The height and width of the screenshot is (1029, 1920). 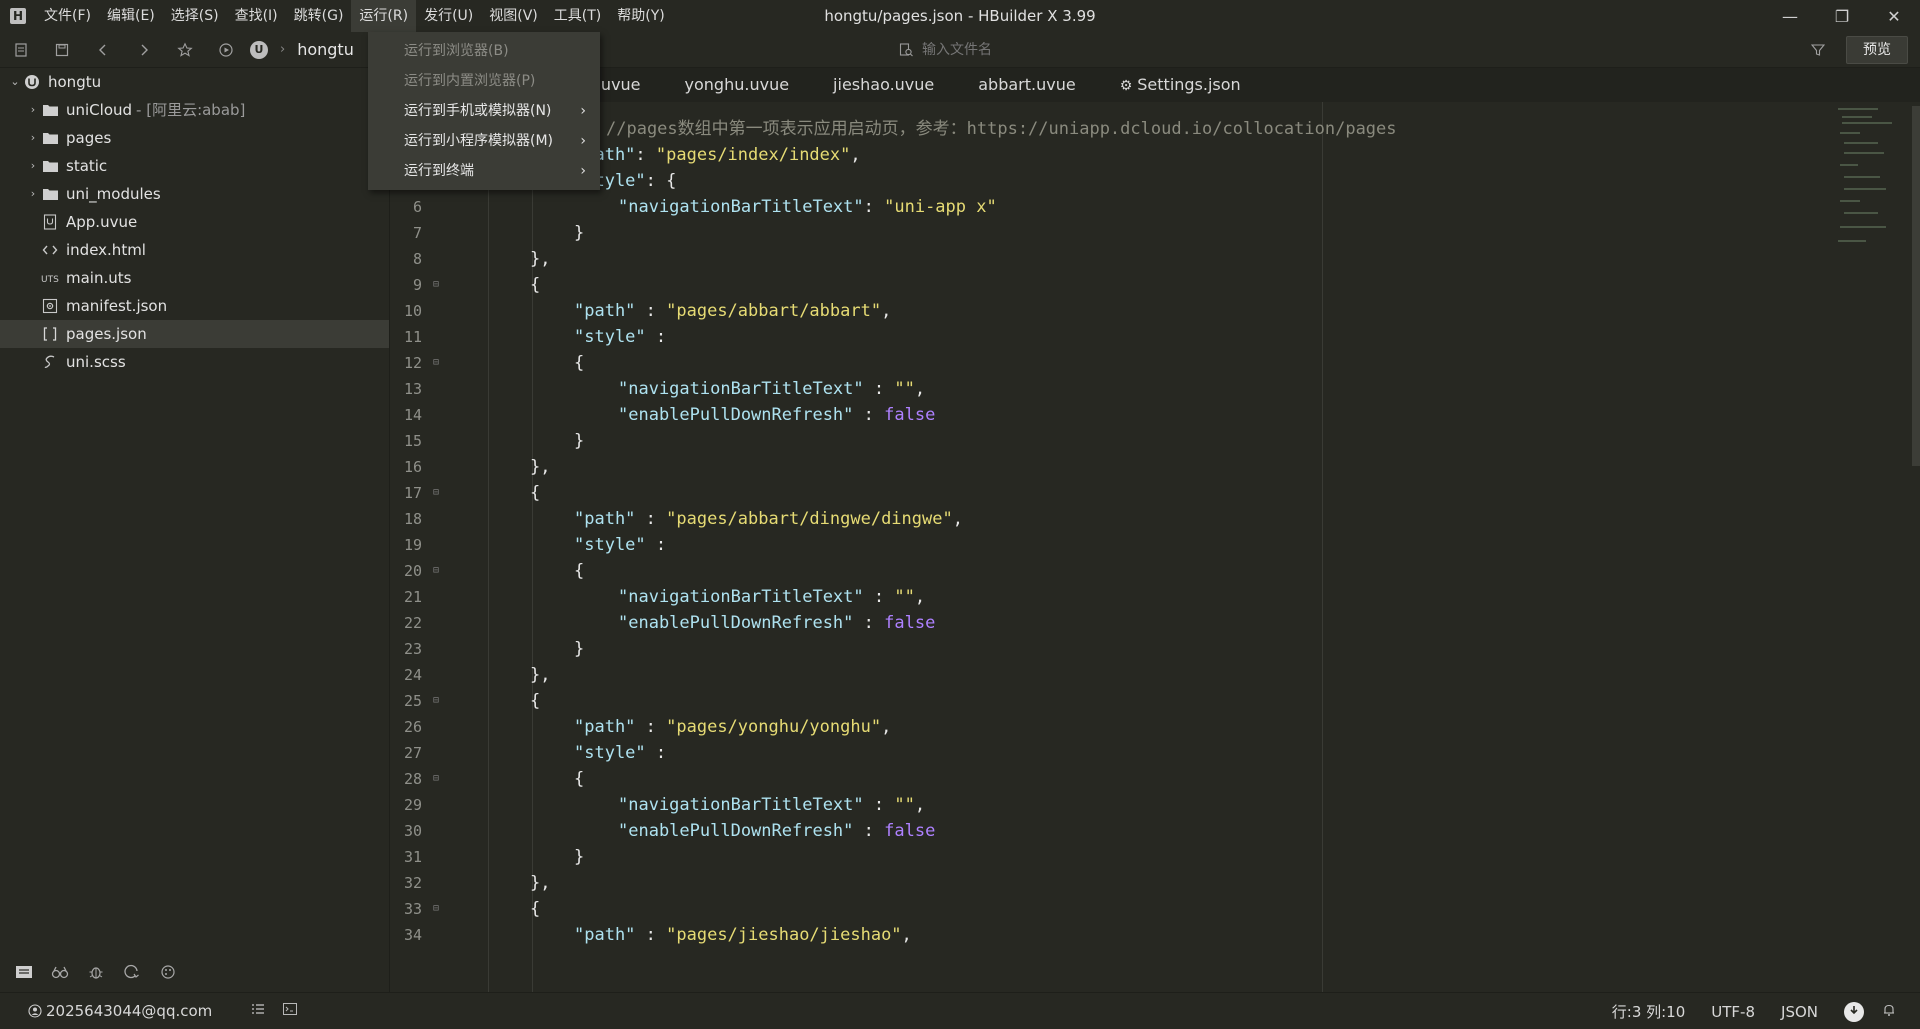 What do you see at coordinates (513, 16) in the screenshot?
I see `menu-item: 视图(V)` at bounding box center [513, 16].